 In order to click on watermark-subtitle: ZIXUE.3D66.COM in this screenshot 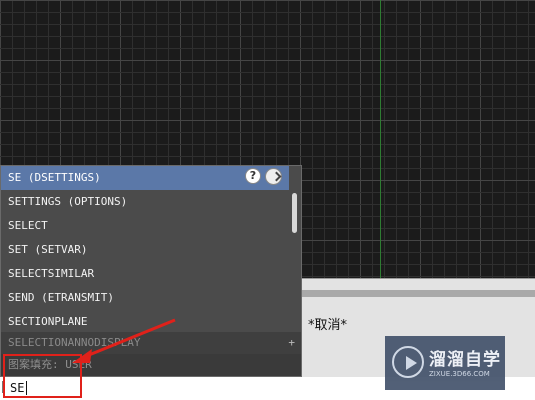, I will do `click(459, 374)`.